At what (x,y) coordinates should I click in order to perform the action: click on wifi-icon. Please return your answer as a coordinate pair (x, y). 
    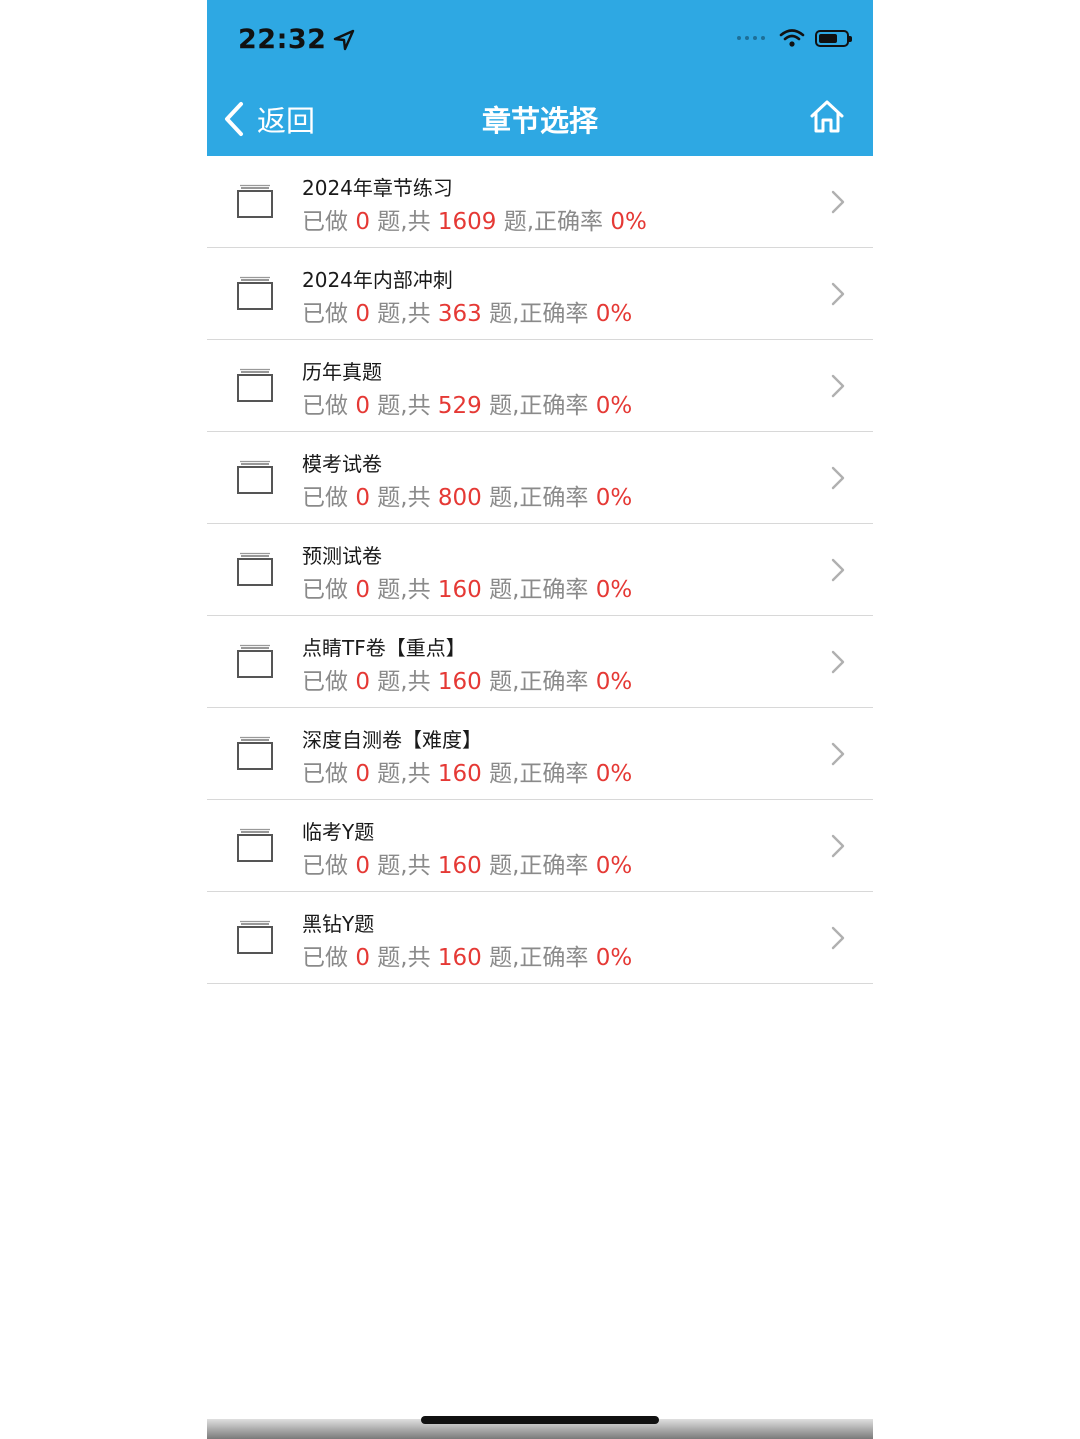
    Looking at the image, I should click on (792, 38).